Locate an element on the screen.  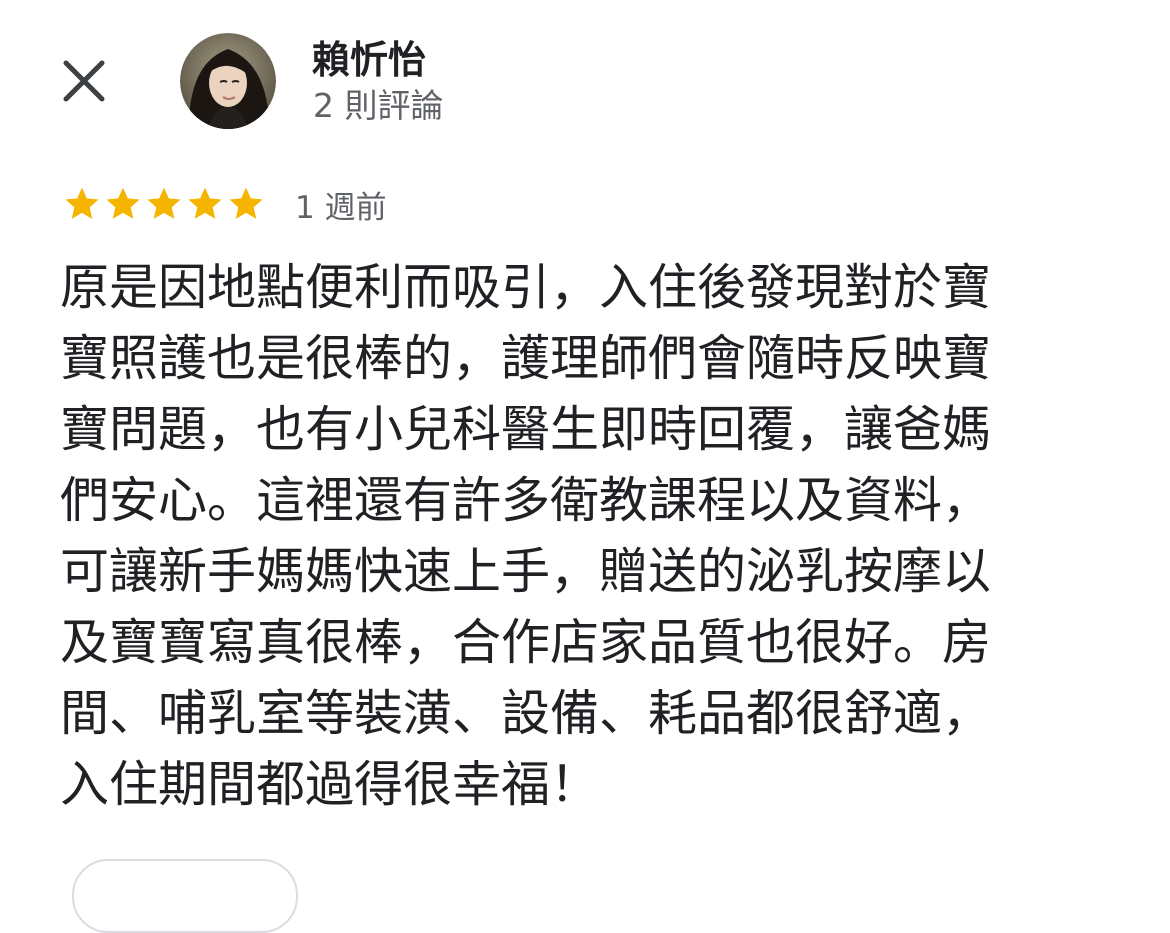
review-text-line: 寶照護也是很棒的，護理師們會隨時反映寶 is located at coordinates (526, 358).